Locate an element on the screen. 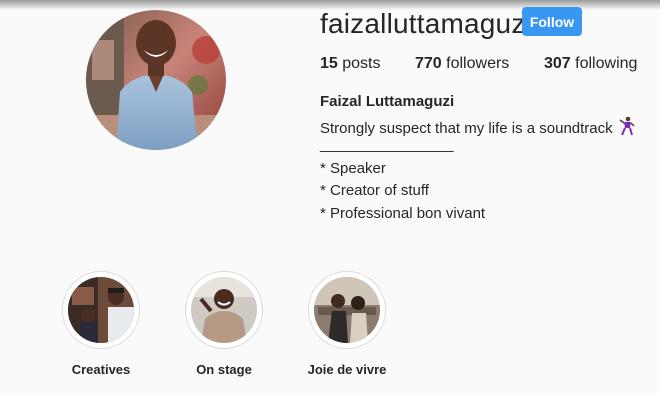 Image resolution: width=664 pixels, height=396 pixels. highlight-label: Creatives is located at coordinates (101, 369).